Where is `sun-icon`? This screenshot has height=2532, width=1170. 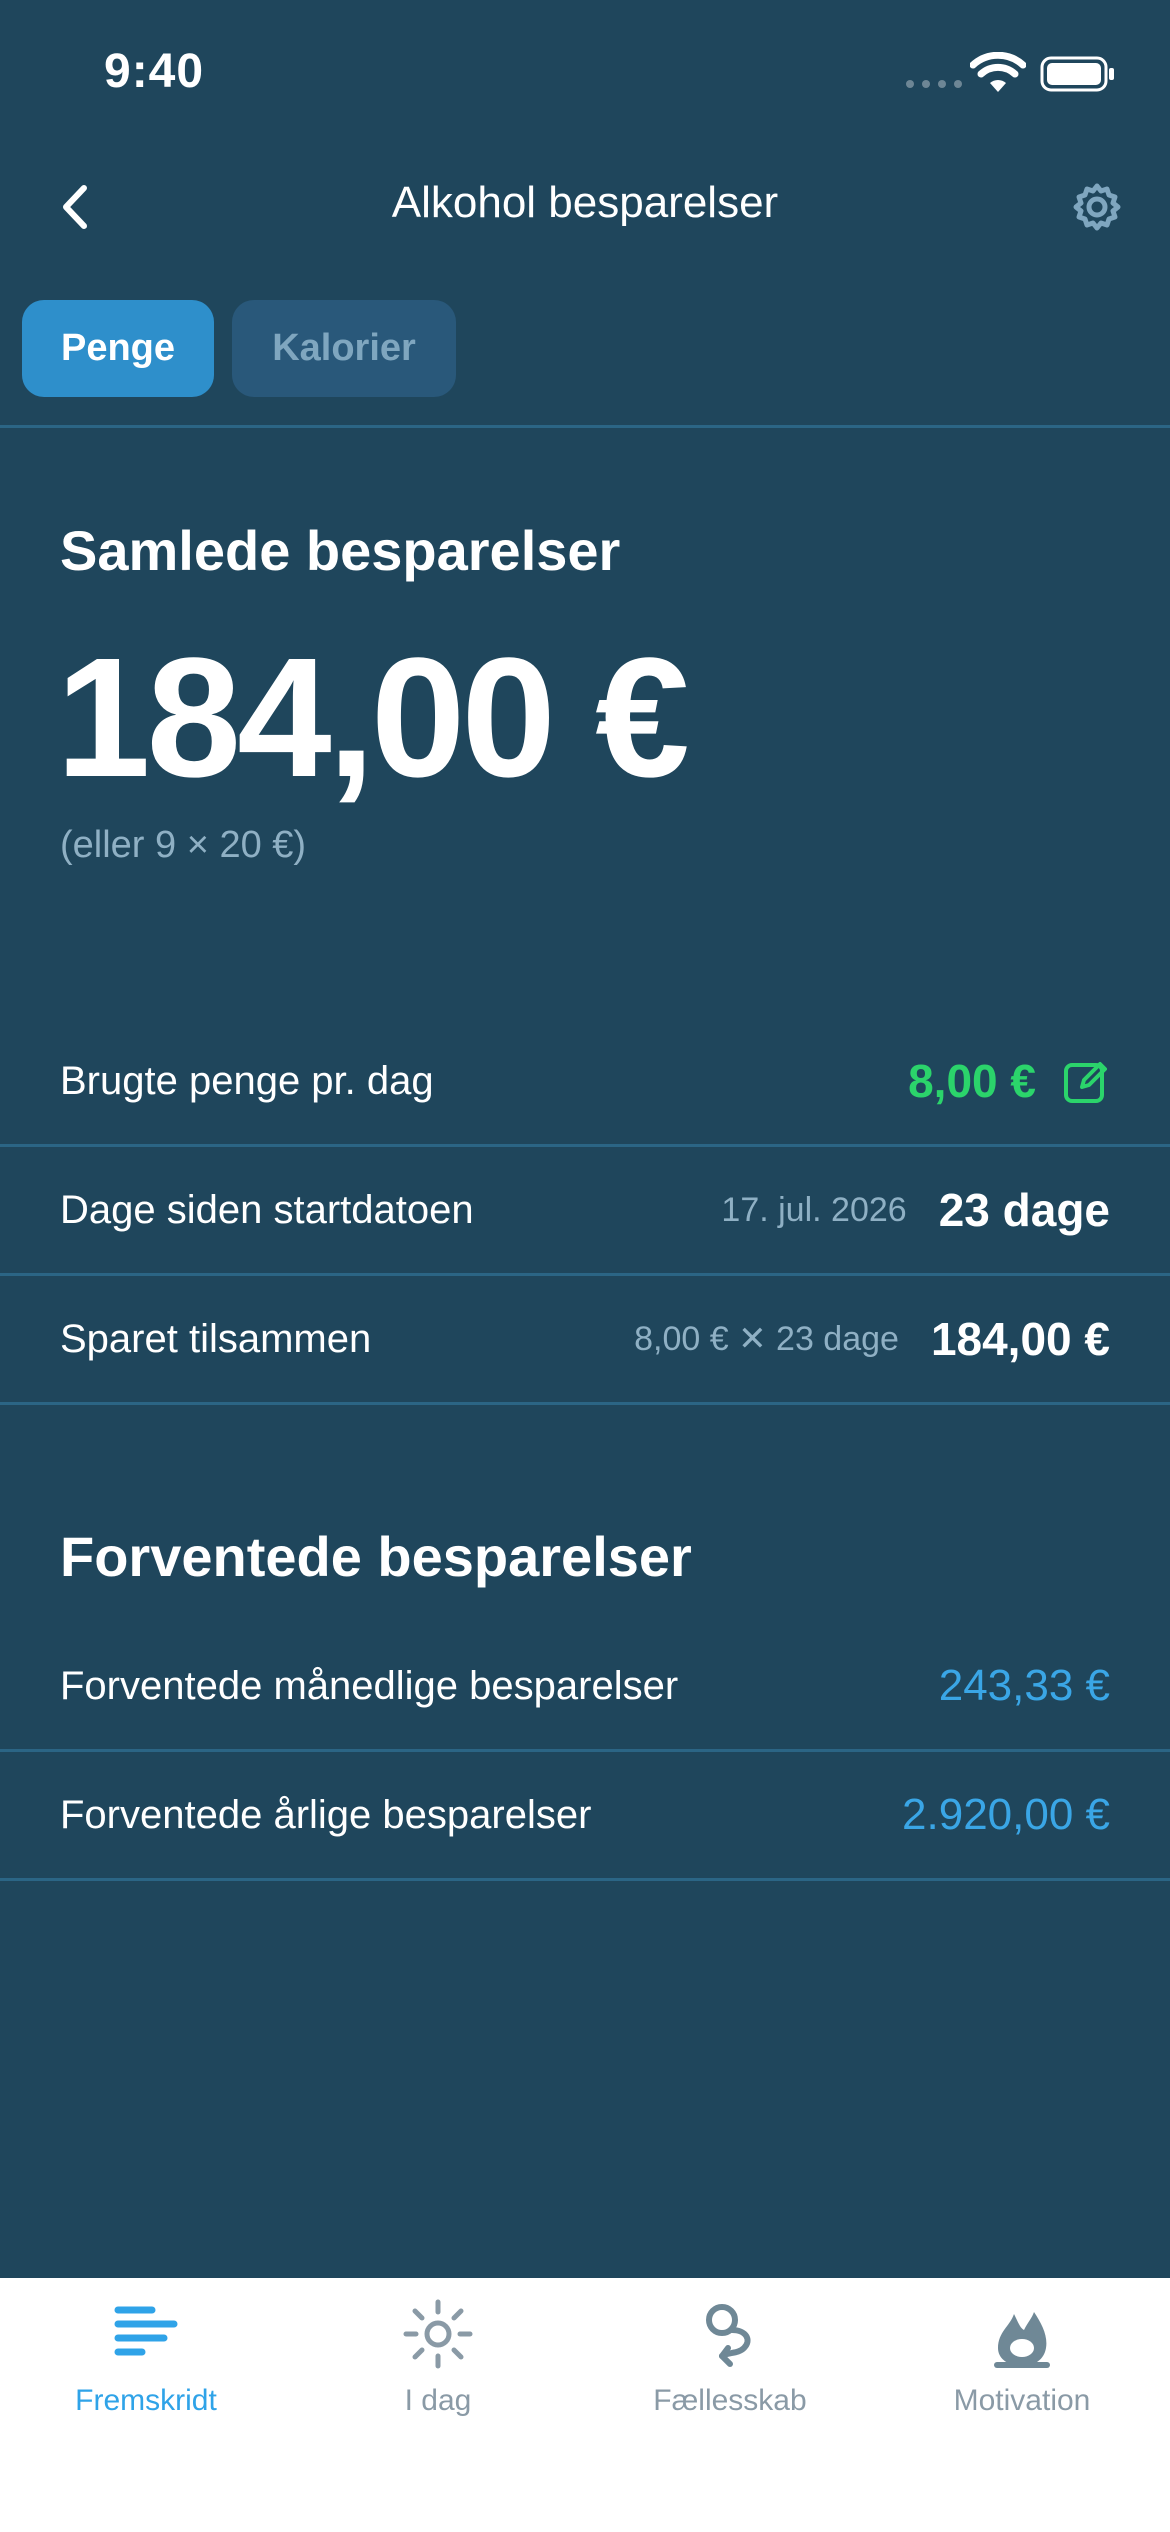
sun-icon is located at coordinates (438, 2334).